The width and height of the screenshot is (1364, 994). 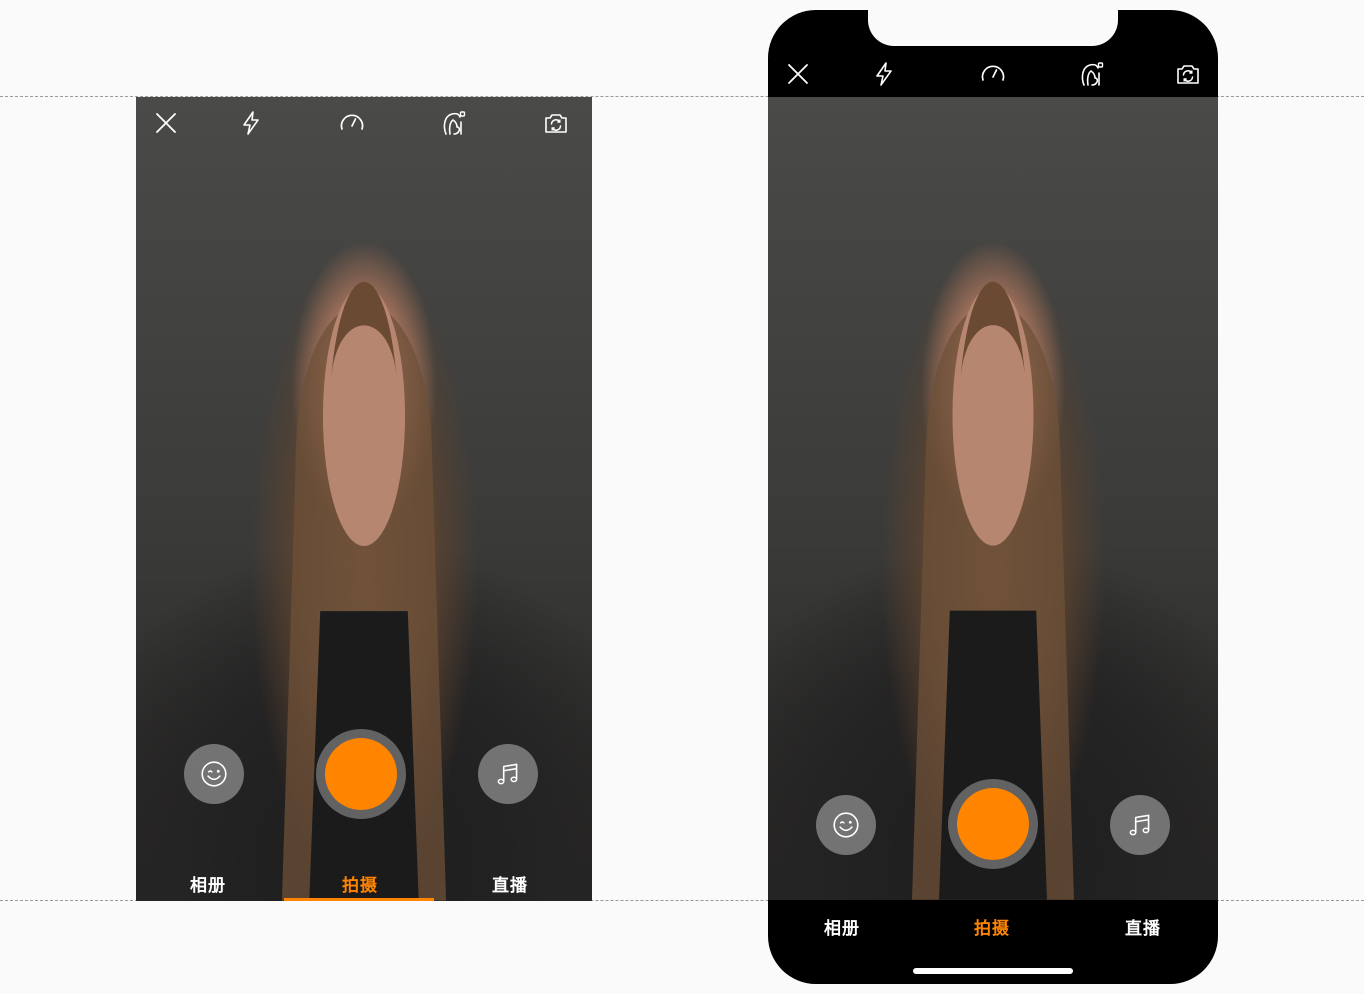 I want to click on device-notch, so click(x=993, y=28).